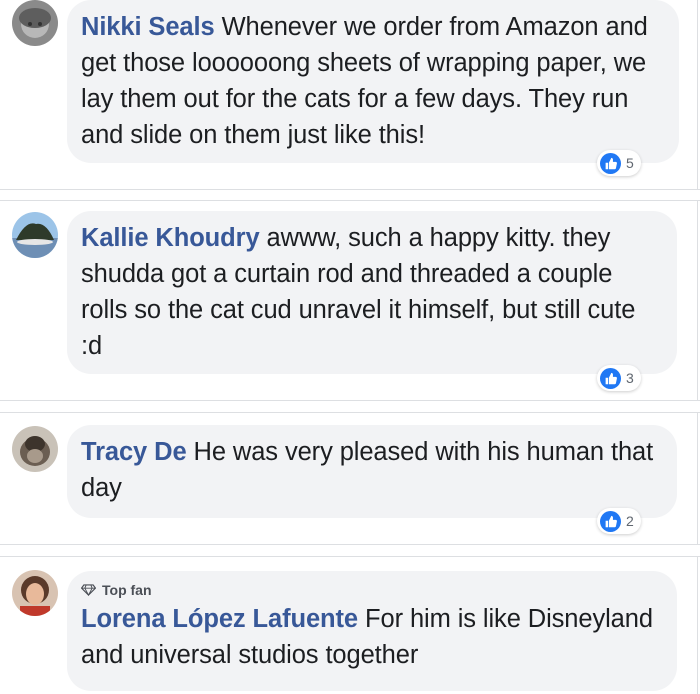  Describe the element at coordinates (170, 238) in the screenshot. I see `comment-author: Kallie Khoudry` at that location.